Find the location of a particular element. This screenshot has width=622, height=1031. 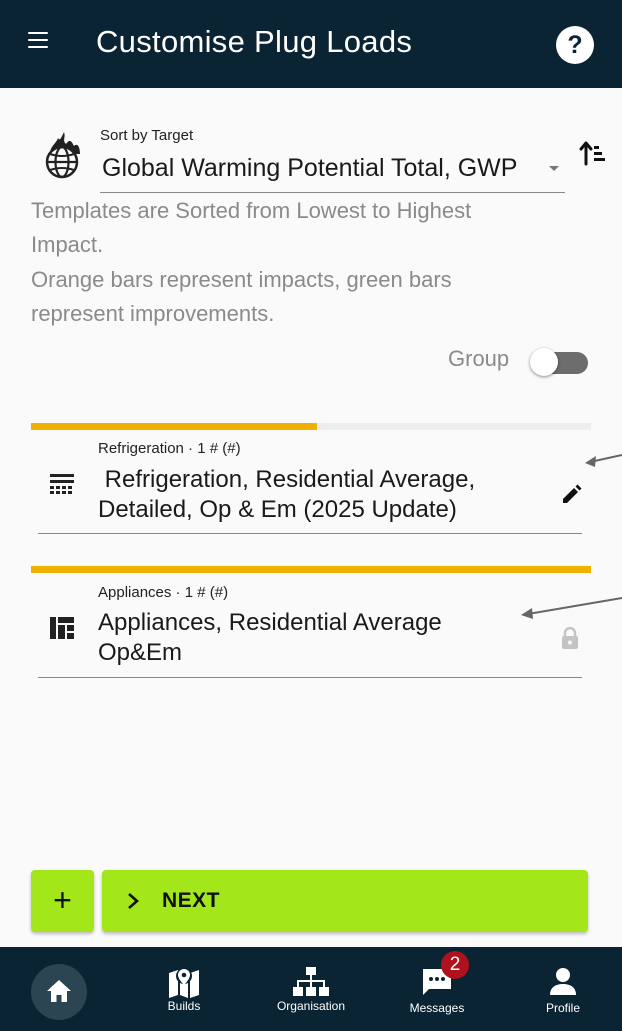

nav-organisation: Organisation is located at coordinates (311, 989).